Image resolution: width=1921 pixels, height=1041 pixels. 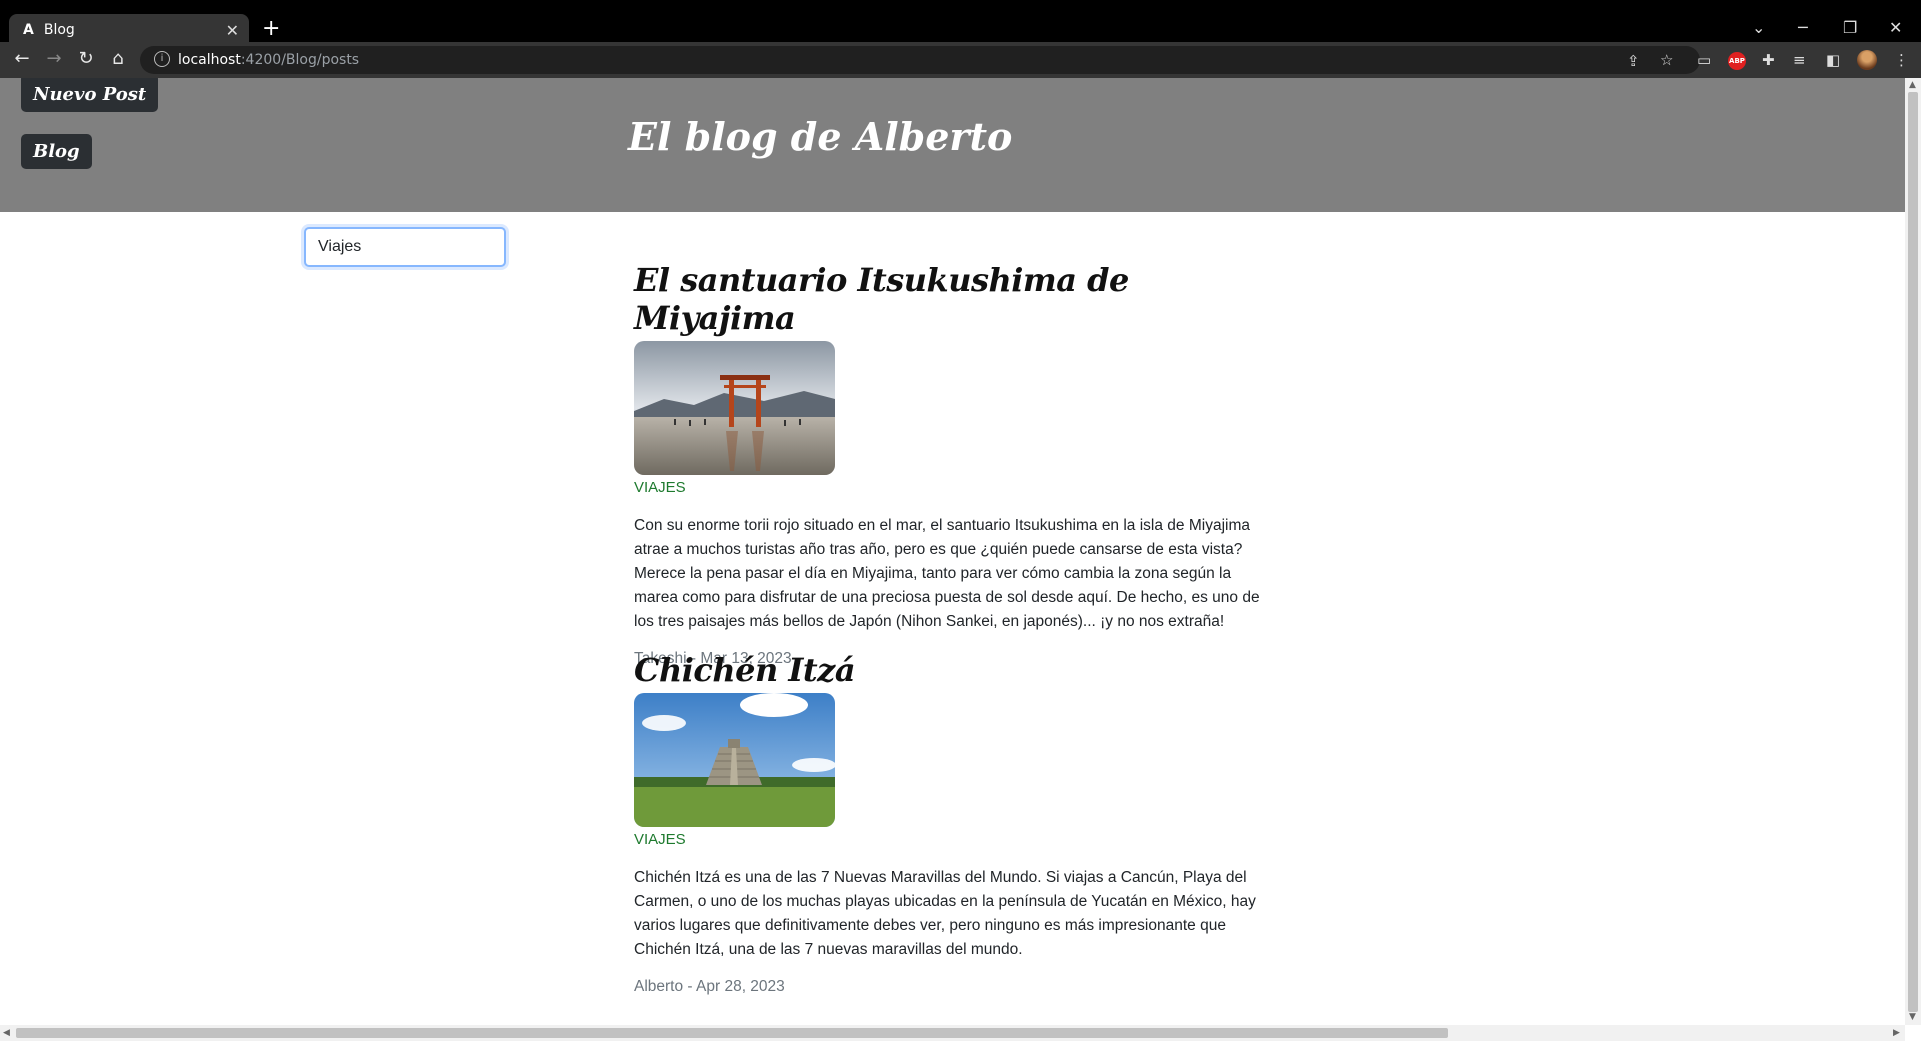 I want to click on url-text: localhost:4200/Blog/posts, so click(x=268, y=60).